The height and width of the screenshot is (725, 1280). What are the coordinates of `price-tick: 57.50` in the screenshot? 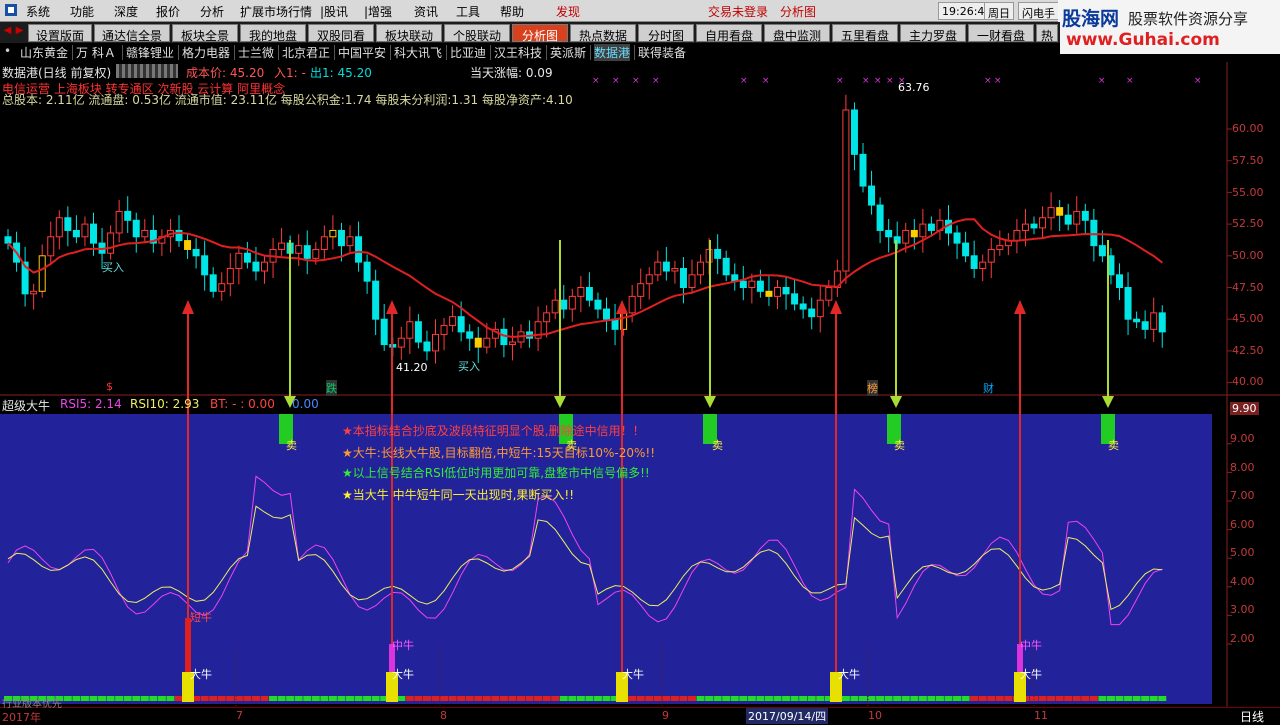 It's located at (1248, 160).